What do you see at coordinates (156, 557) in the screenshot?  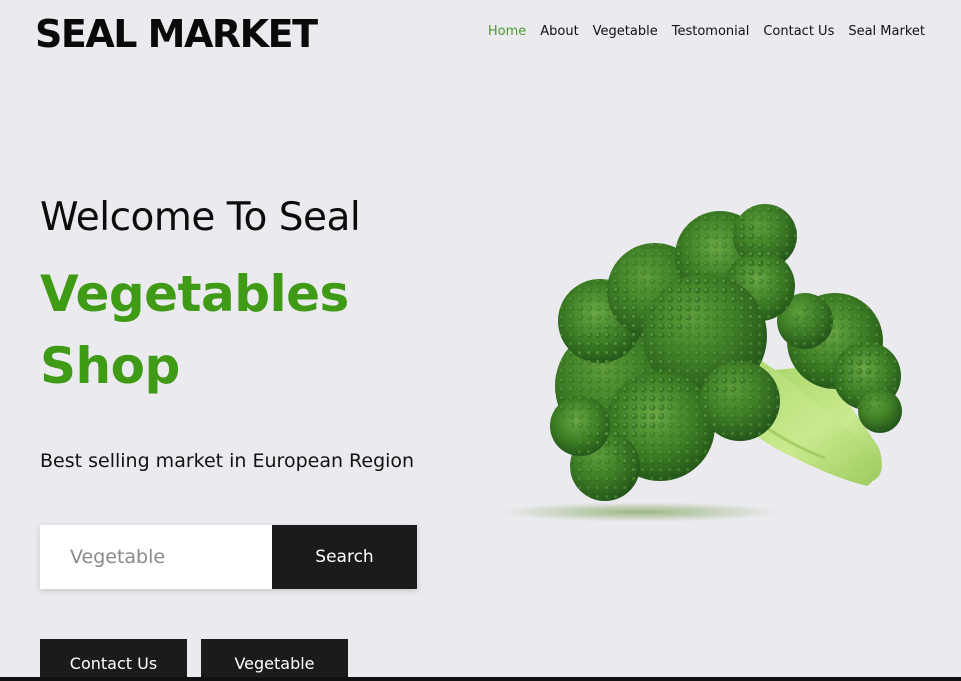 I see `search-input` at bounding box center [156, 557].